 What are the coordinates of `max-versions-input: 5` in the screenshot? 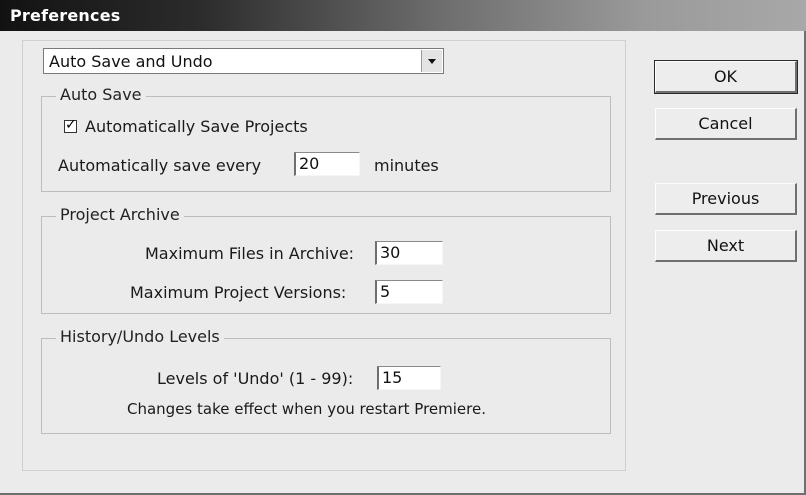 It's located at (409, 292).